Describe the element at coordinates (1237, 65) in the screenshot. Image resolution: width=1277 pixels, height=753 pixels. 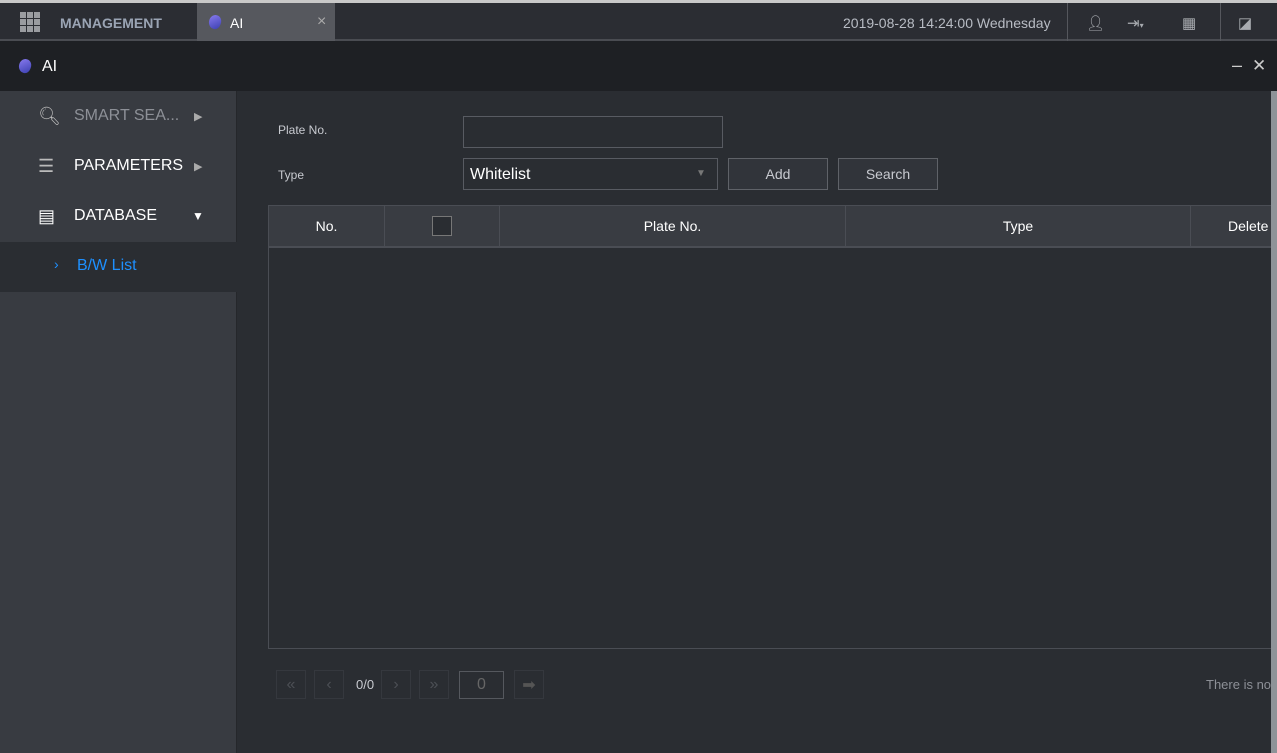
I see `minimize-button: –` at that location.